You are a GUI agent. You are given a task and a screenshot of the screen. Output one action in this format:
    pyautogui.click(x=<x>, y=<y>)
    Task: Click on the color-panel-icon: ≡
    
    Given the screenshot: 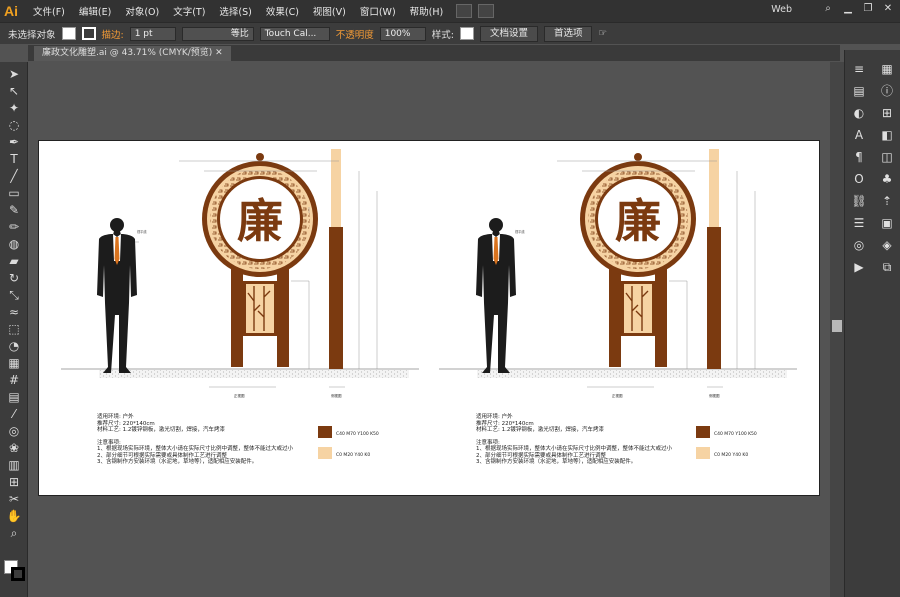 What is the action you would take?
    pyautogui.click(x=859, y=69)
    